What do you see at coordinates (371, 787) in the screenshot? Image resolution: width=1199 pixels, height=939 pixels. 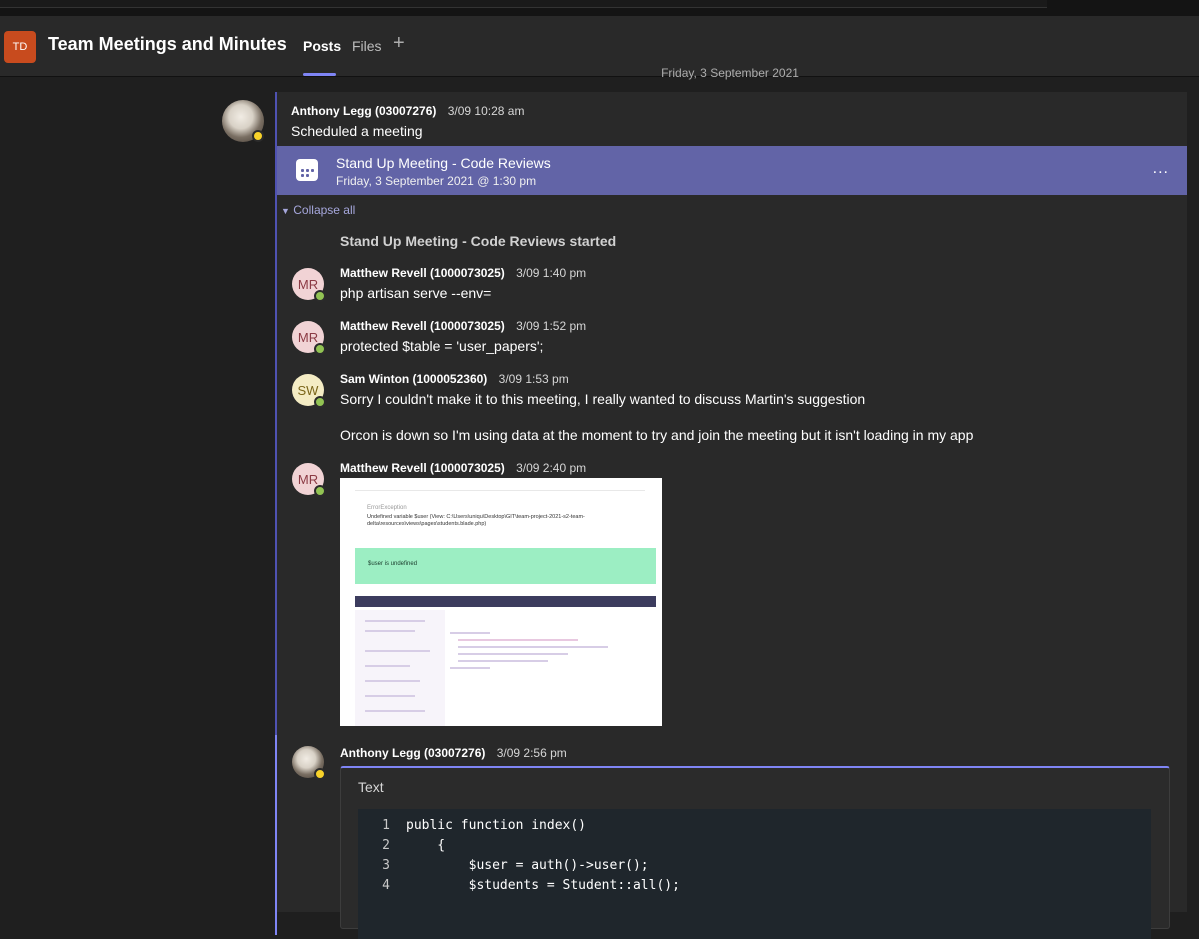 I see `code-language-label: Text` at bounding box center [371, 787].